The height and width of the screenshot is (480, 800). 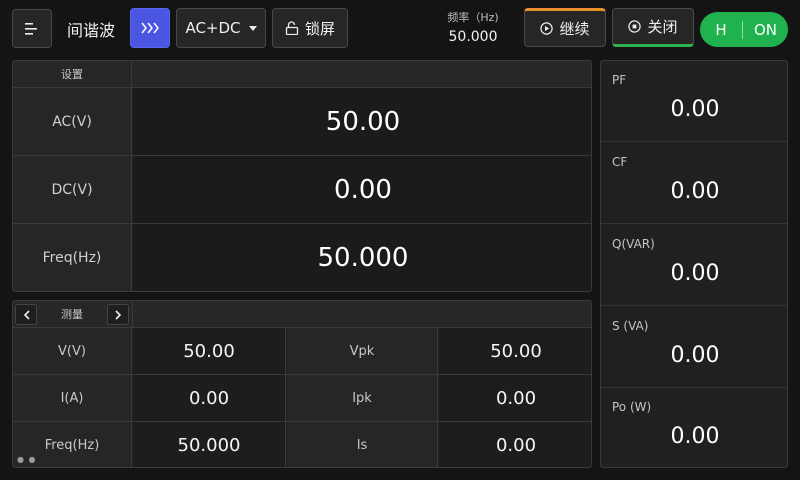 I want to click on setting-row-dc: DC(V) 0.00, so click(x=302, y=190).